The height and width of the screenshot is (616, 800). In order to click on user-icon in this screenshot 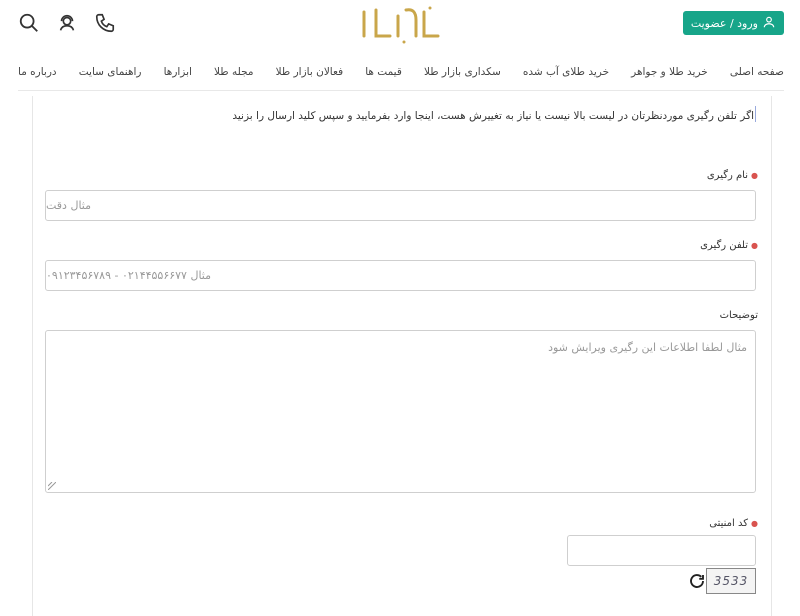, I will do `click(769, 23)`.